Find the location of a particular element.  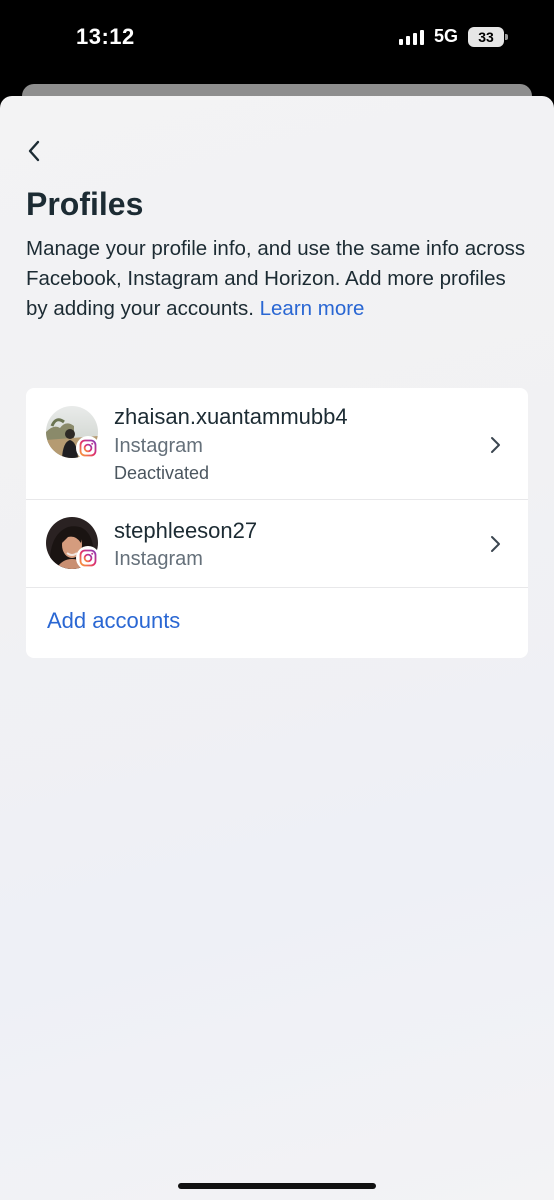

page-title: Profiles is located at coordinates (85, 204).